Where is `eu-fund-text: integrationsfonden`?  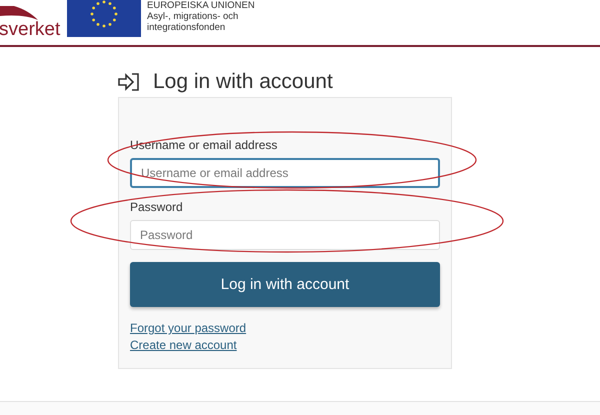
eu-fund-text: integrationsfonden is located at coordinates (186, 27).